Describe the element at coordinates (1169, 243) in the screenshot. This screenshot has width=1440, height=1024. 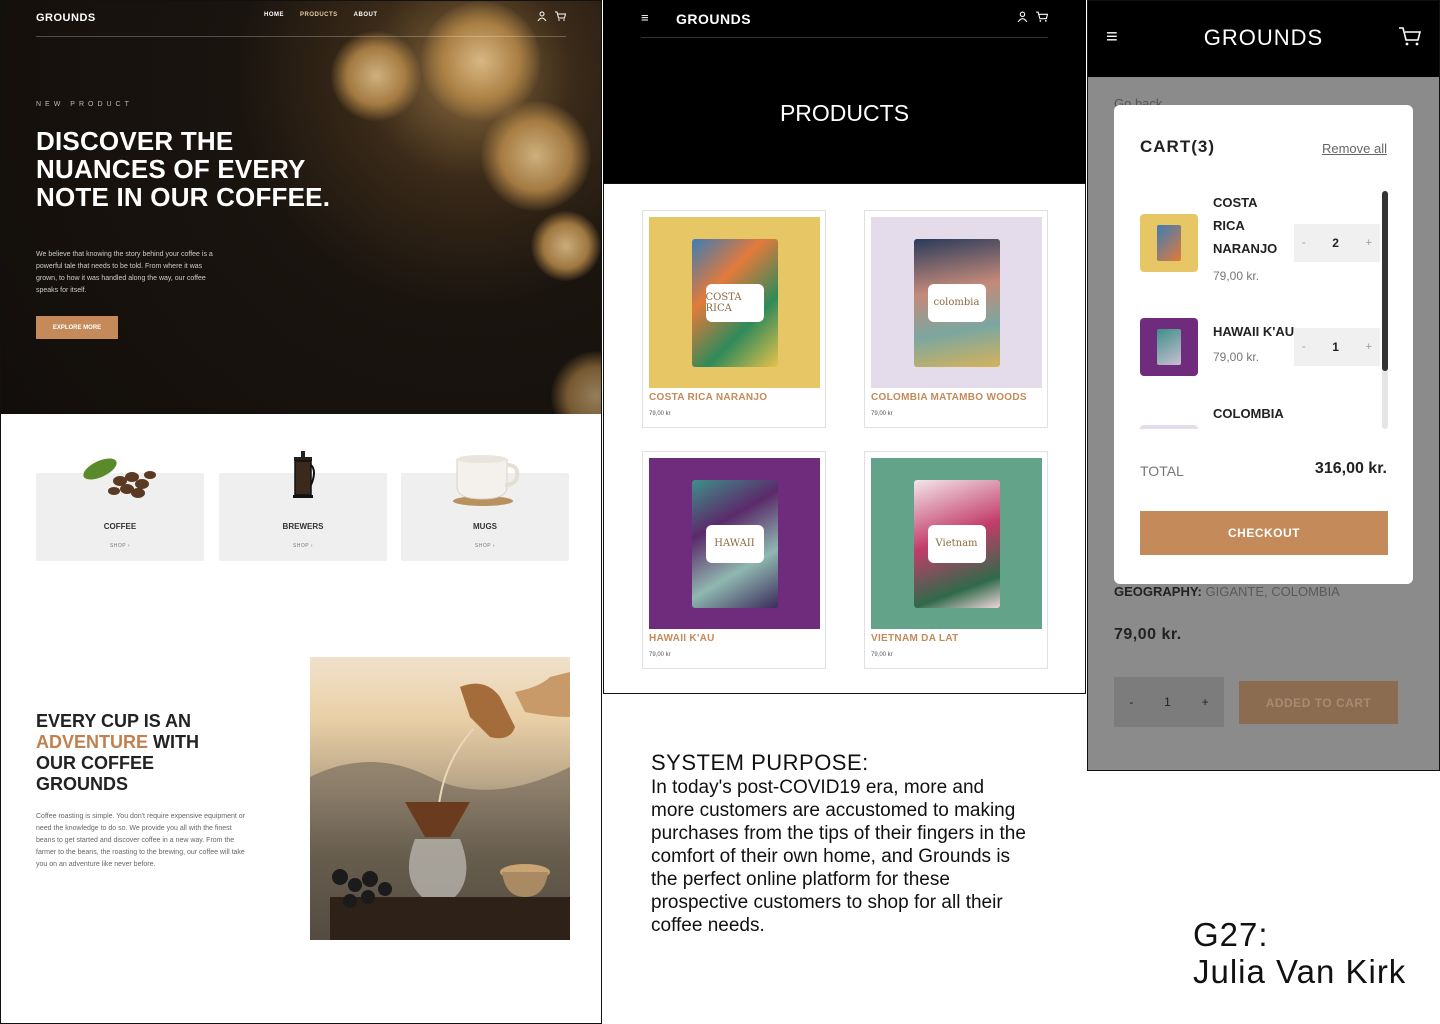
I see `cart-item-thumbnail` at that location.